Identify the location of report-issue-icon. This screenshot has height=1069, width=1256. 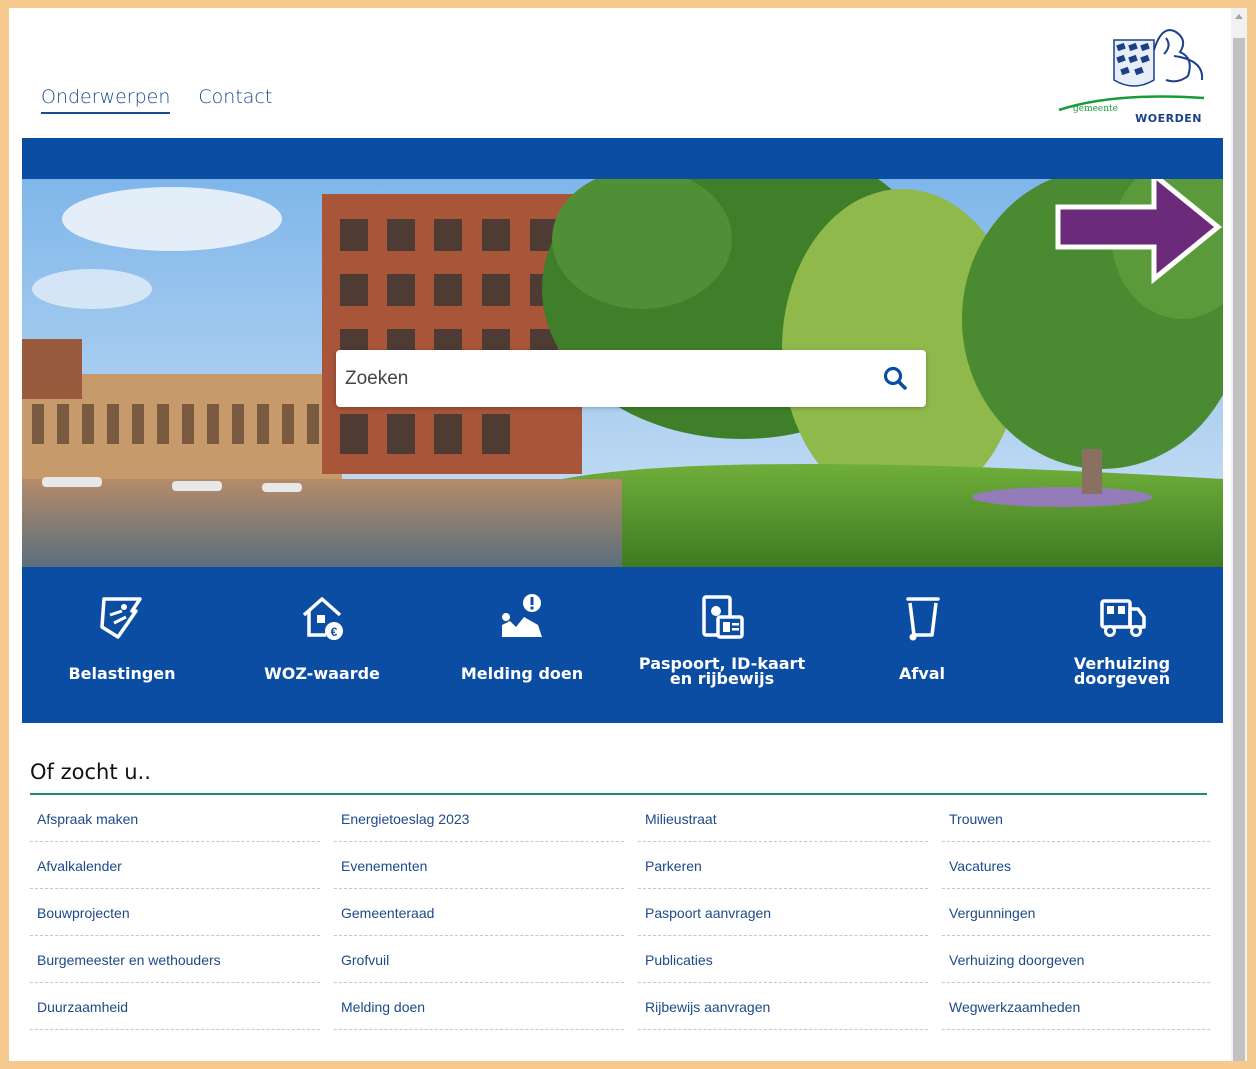
(522, 615).